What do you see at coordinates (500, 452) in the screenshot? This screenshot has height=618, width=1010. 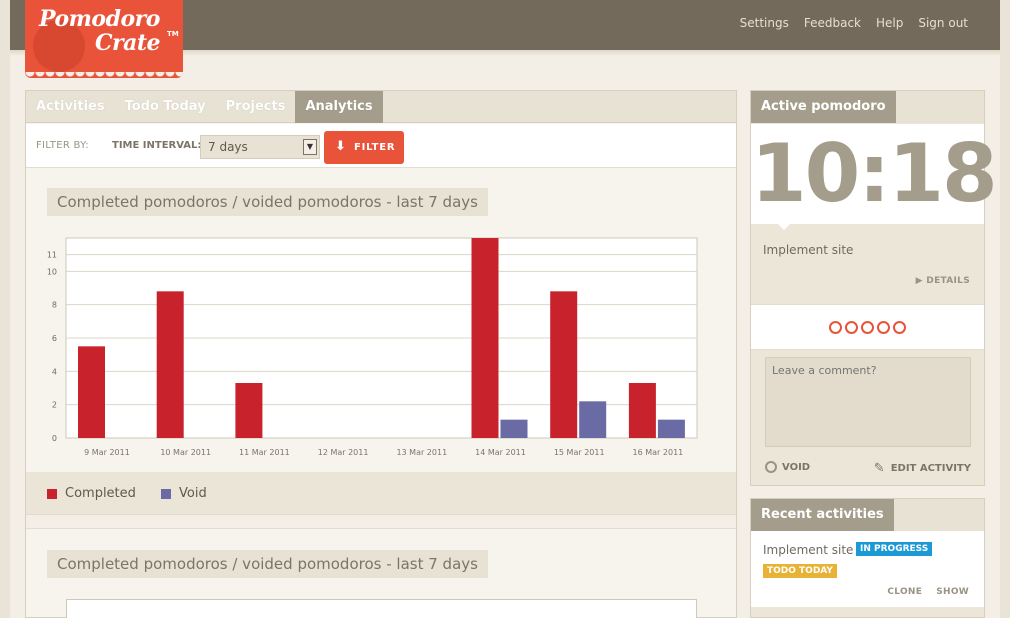 I see `x-tick-label: 14 Mar 2011` at bounding box center [500, 452].